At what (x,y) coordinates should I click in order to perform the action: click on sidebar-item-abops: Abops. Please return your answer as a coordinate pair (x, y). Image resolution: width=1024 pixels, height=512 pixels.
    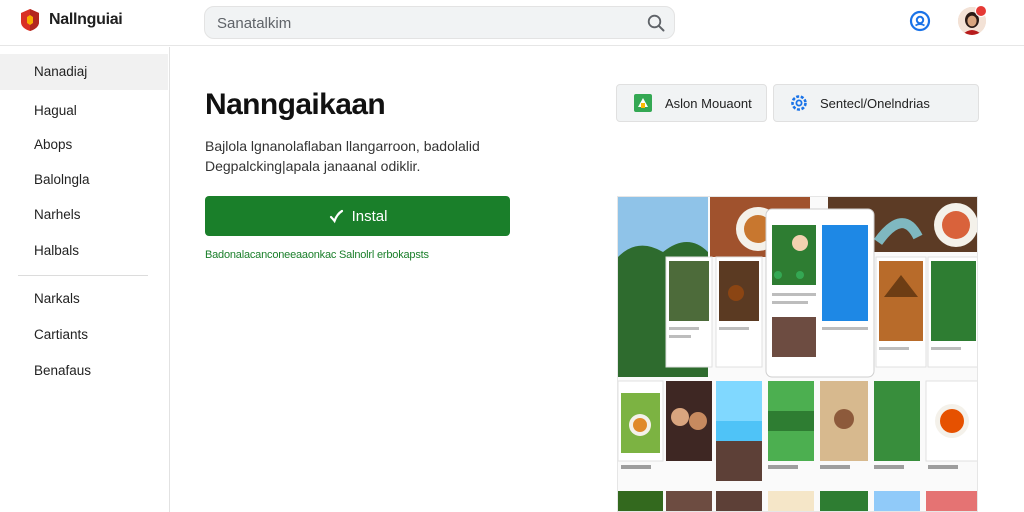
    Looking at the image, I should click on (84, 145).